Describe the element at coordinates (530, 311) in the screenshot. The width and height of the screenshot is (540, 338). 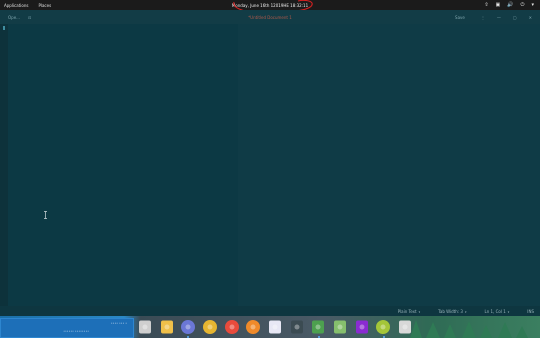
I see `insert-mode: INS` at that location.